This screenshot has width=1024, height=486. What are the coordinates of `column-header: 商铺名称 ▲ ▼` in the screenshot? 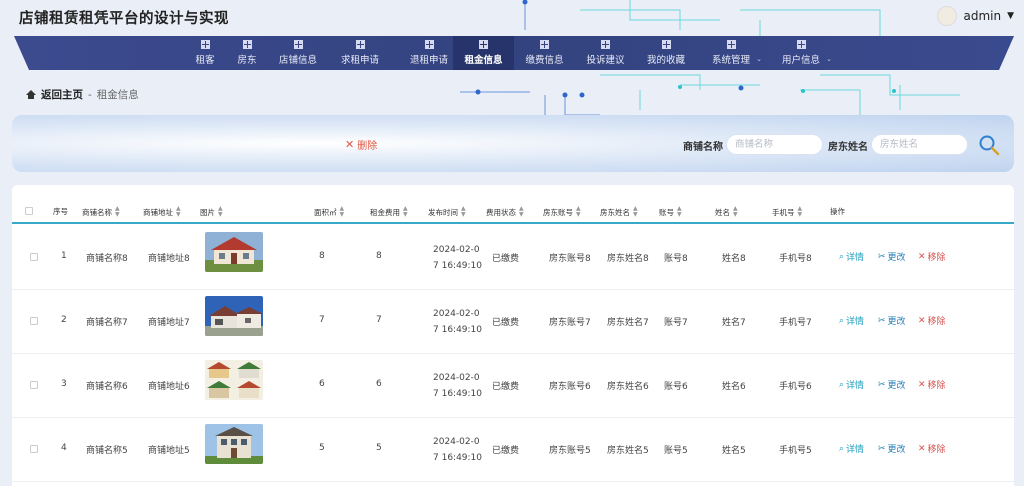 It's located at (101, 212).